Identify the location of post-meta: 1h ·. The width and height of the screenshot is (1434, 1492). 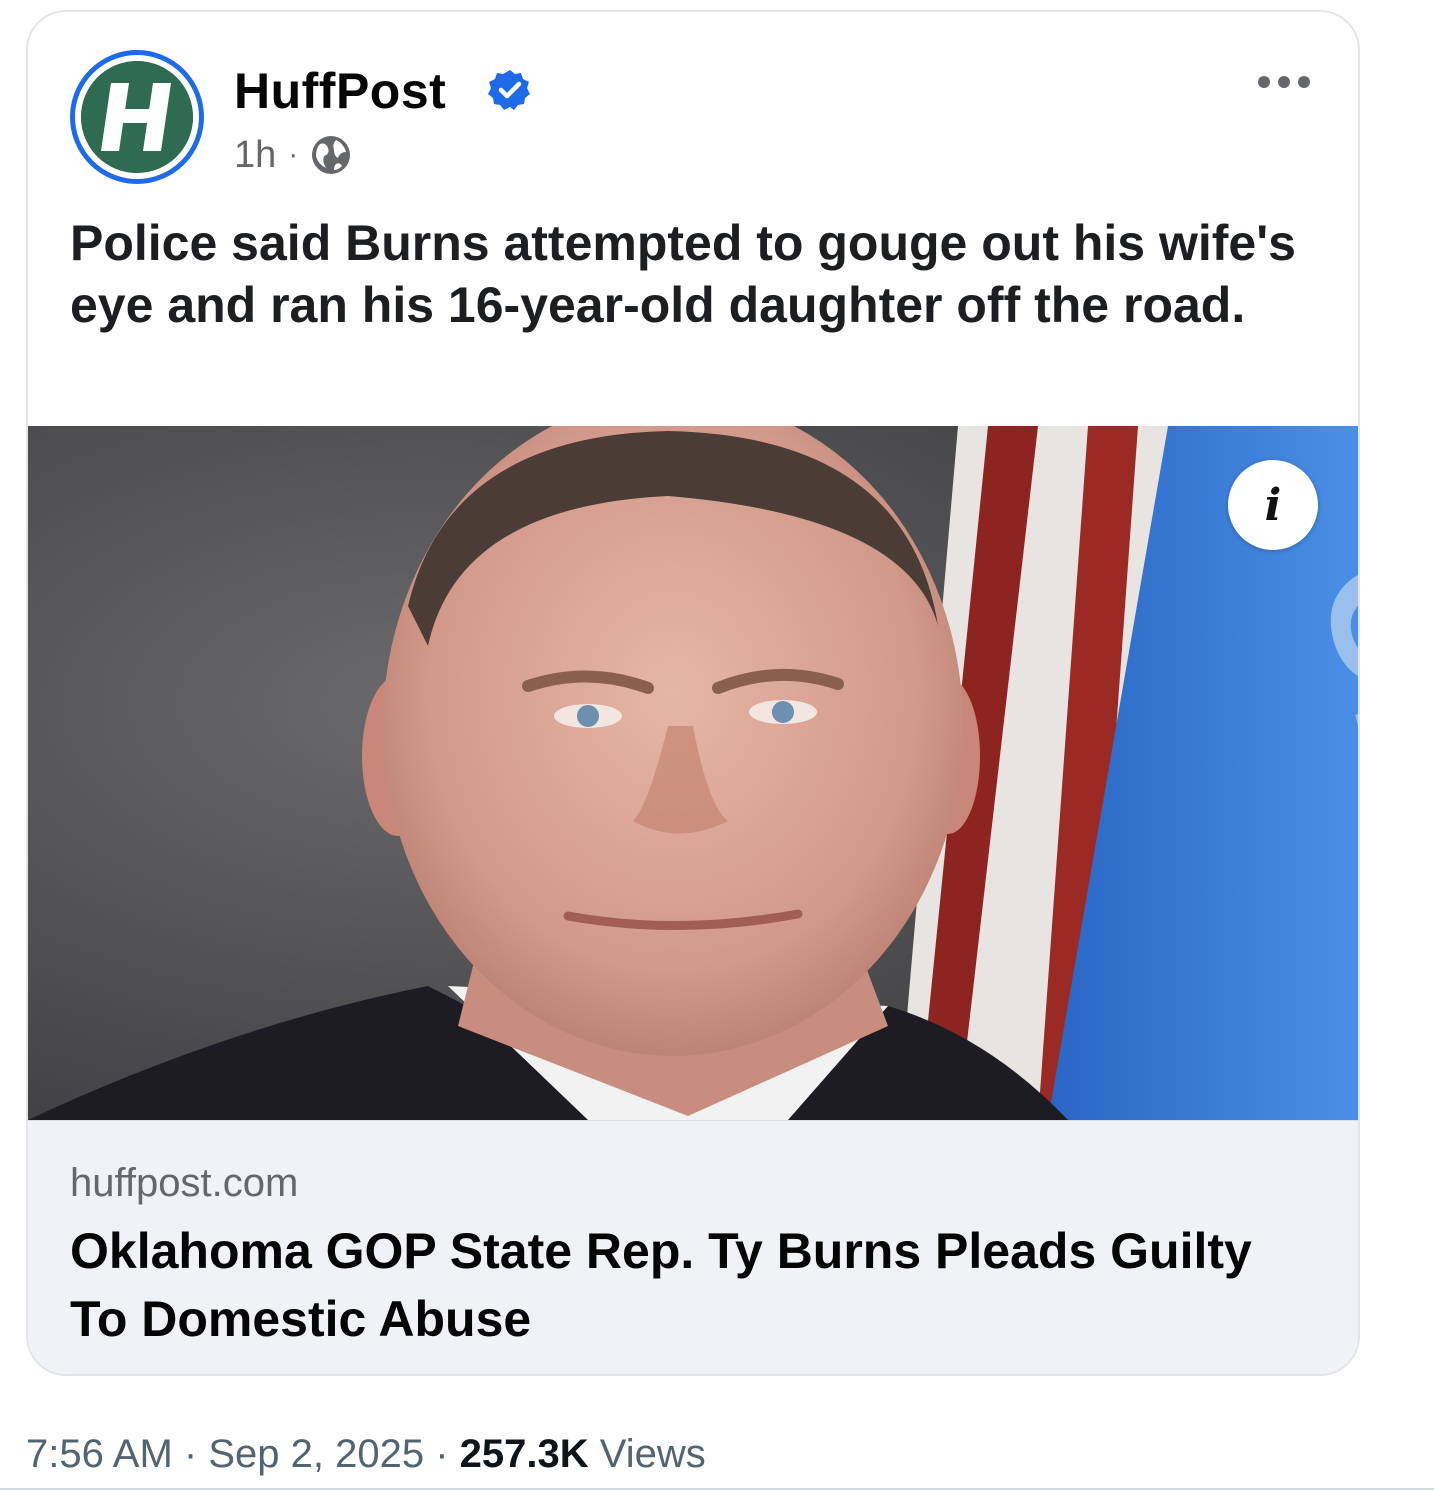
(293, 155).